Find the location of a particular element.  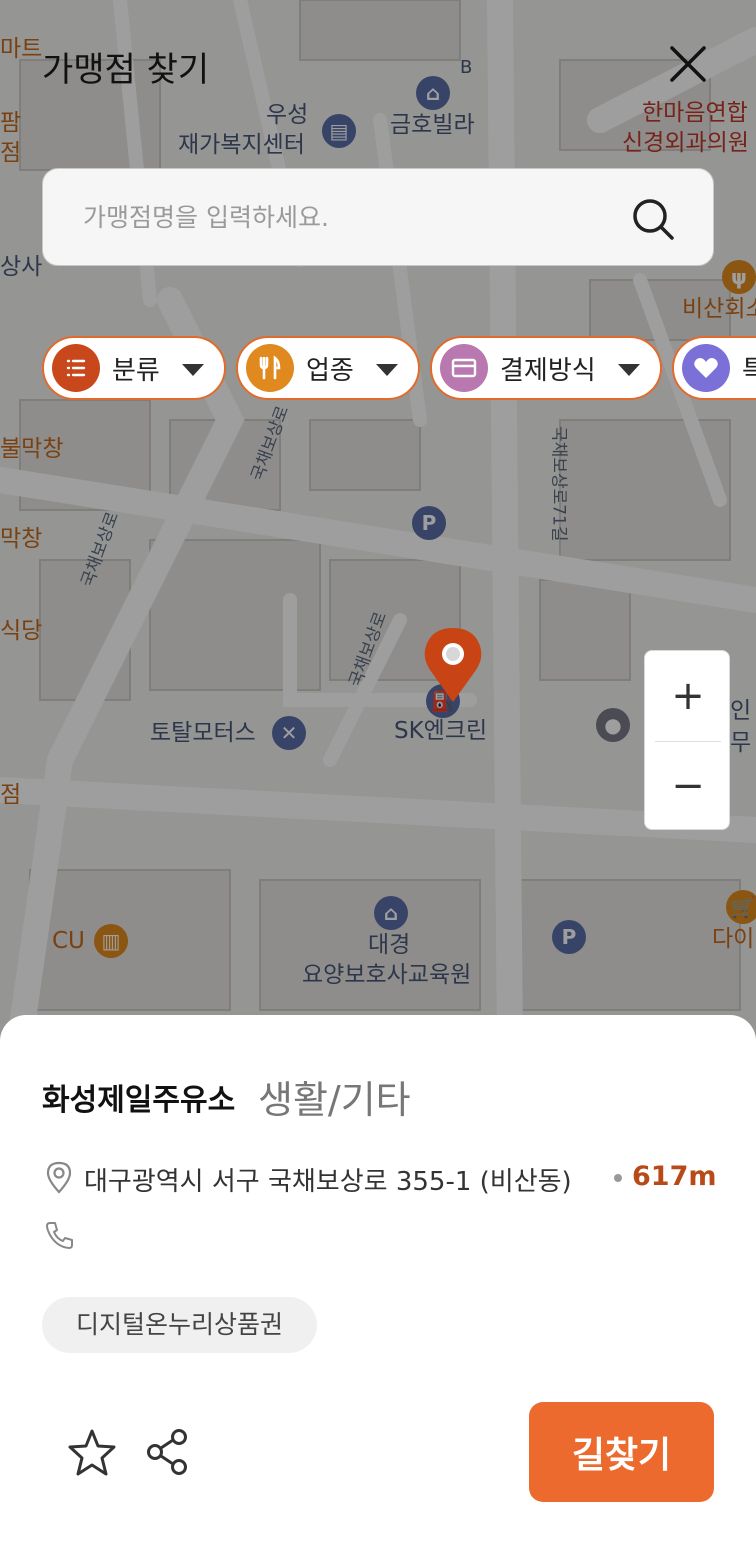

store-name: 화성제일주유소 is located at coordinates (139, 1100).